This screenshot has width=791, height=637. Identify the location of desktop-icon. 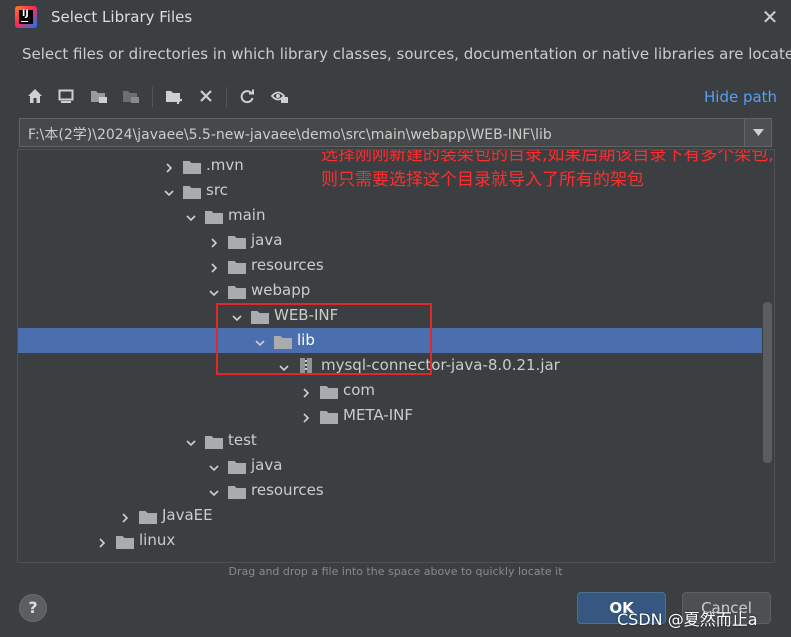
(66, 96).